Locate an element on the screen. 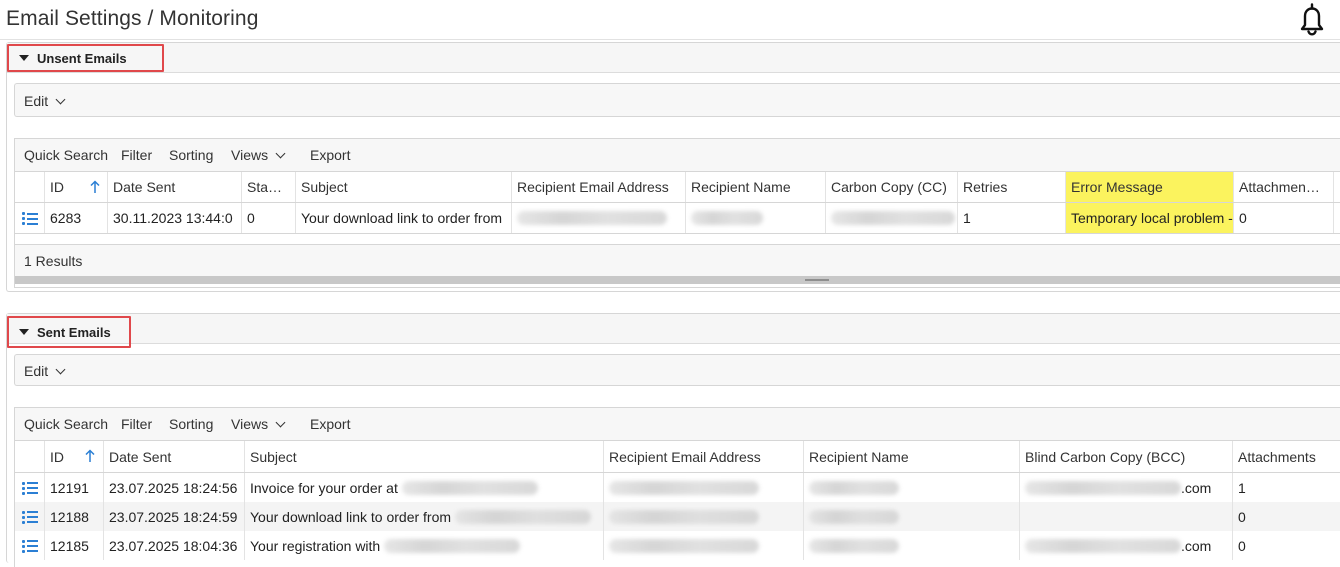 Image resolution: width=1340 pixels, height=567 pixels. sent-section-header: Sent Emails is located at coordinates (673, 331).